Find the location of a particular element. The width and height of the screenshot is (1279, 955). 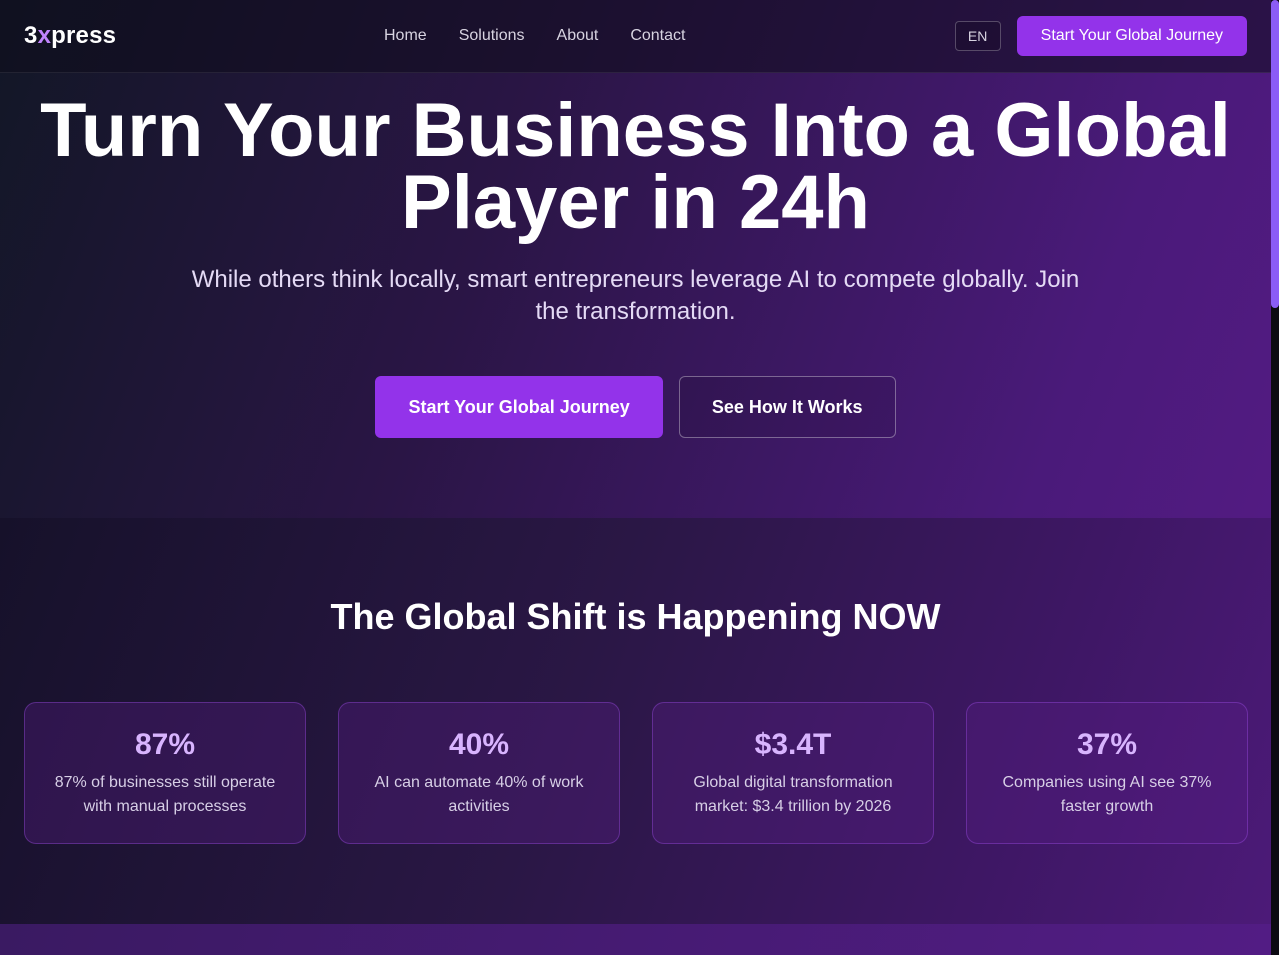

stat-value: 40% is located at coordinates (479, 744).